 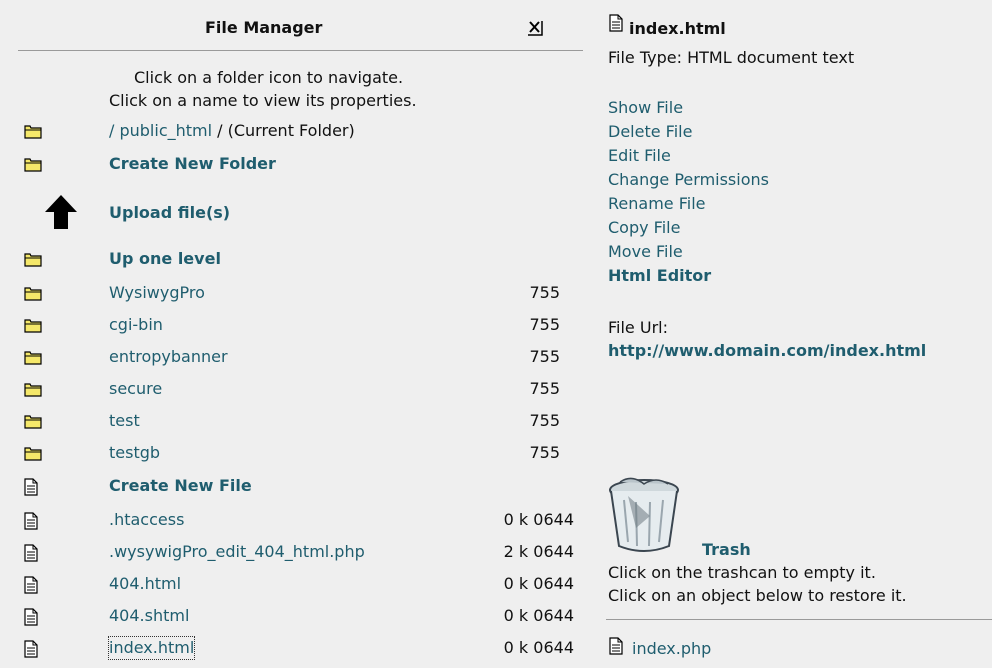 What do you see at coordinates (151, 648) in the screenshot?
I see `file-name-selected: index.html` at bounding box center [151, 648].